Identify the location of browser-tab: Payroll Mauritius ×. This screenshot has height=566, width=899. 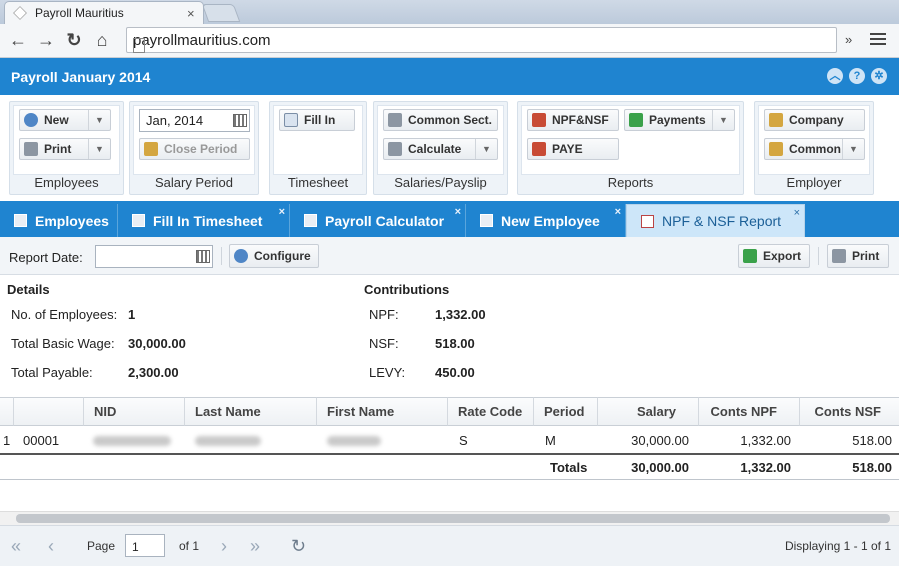
(104, 12).